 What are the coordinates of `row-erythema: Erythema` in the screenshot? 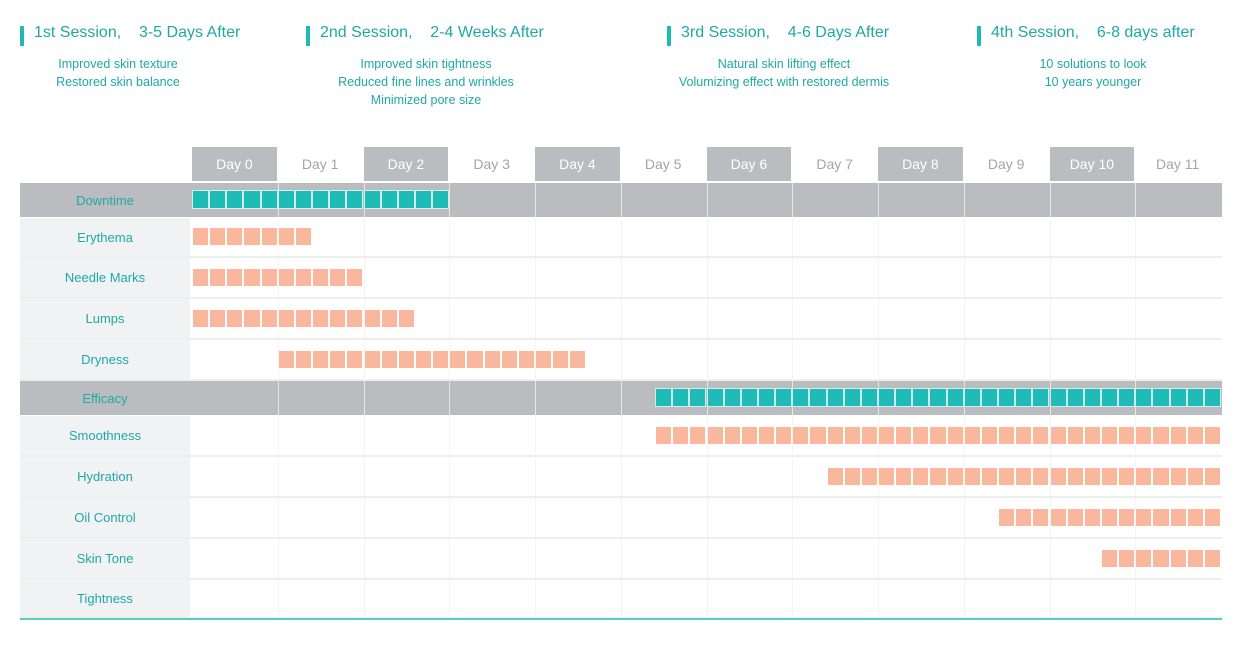 It's located at (621, 238).